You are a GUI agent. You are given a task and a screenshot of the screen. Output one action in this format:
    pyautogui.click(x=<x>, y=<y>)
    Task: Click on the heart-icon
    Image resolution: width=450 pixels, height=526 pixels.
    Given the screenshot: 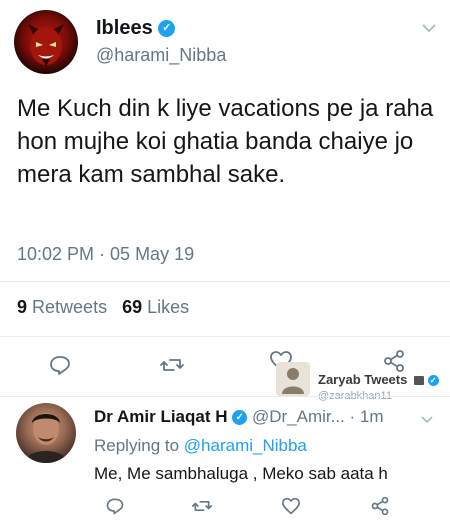 What is the action you would take?
    pyautogui.click(x=291, y=506)
    